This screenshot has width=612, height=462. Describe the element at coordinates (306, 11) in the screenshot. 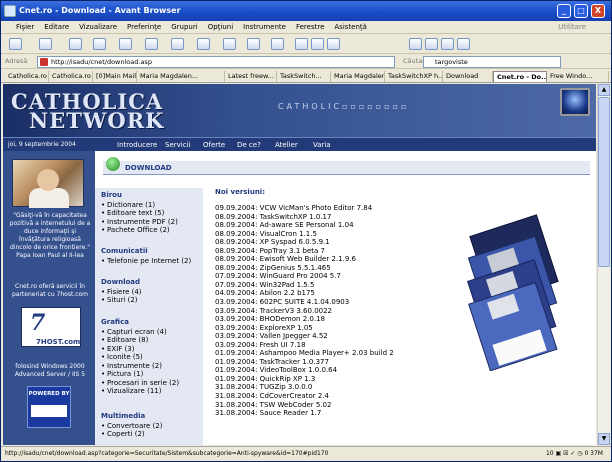

I see `title-bar: Cnet.ro - Download - Avant Browser _ □ X` at that location.